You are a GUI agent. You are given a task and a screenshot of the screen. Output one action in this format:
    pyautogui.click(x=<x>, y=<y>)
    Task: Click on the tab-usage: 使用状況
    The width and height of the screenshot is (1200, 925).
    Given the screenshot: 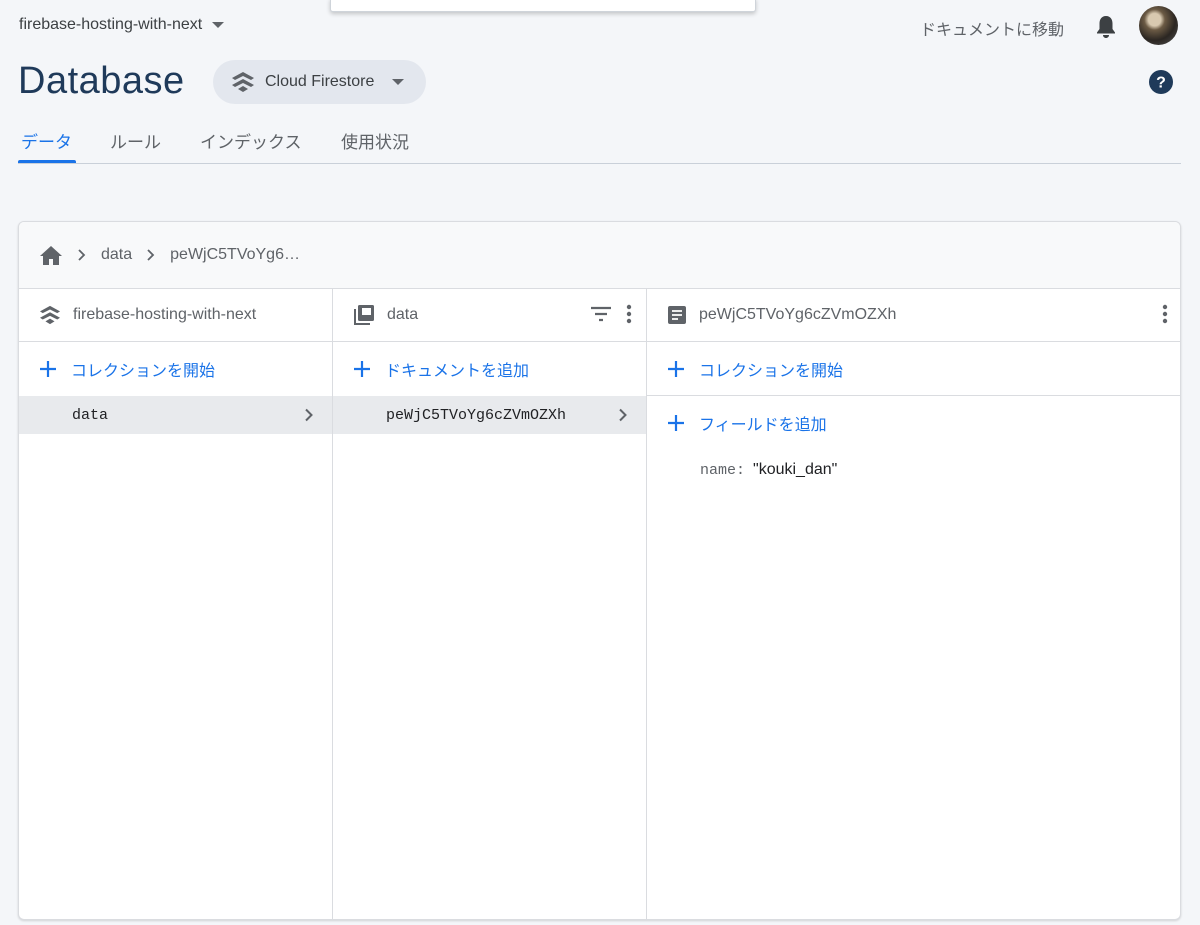 What is the action you would take?
    pyautogui.click(x=375, y=140)
    